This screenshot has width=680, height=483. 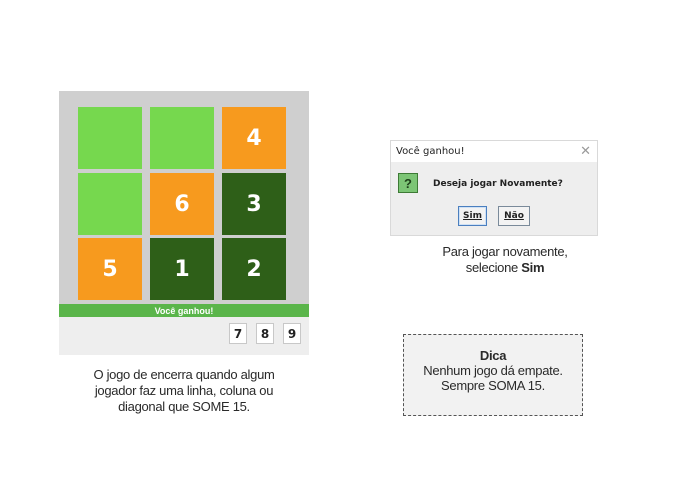 What do you see at coordinates (494, 151) in the screenshot?
I see `dialog-titlebar: Você ganhou! ✕` at bounding box center [494, 151].